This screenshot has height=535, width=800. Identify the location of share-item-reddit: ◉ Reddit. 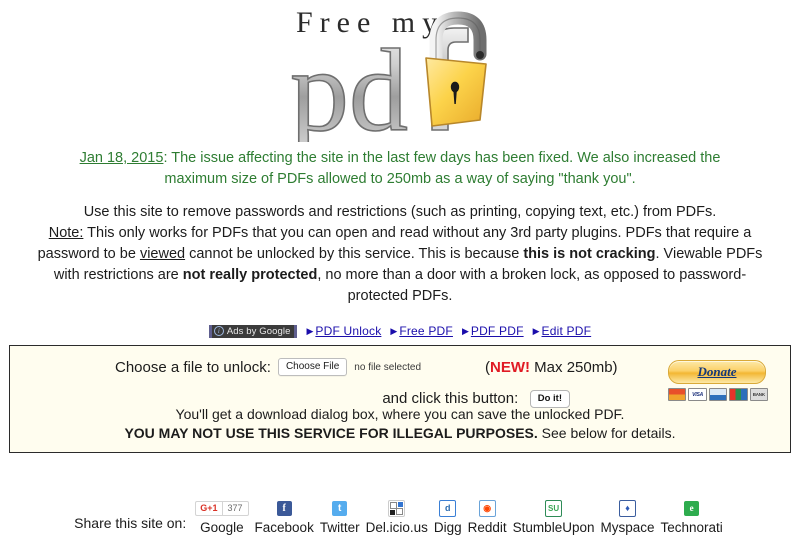
(487, 517).